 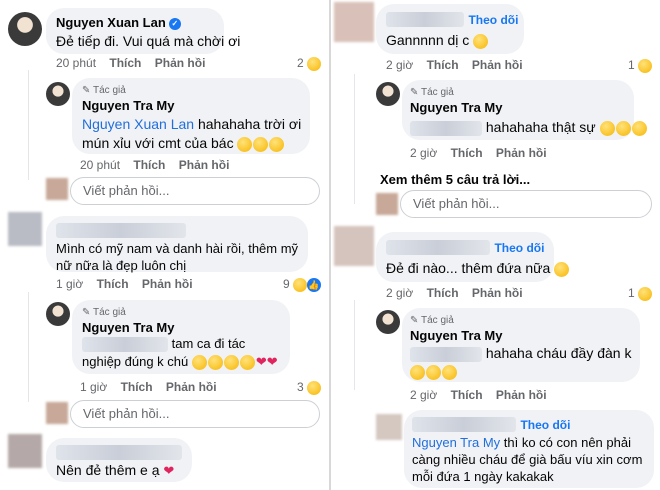 What do you see at coordinates (450, 29) in the screenshot?
I see `comment-bubble: Theo dõi Gannnnn dị c` at bounding box center [450, 29].